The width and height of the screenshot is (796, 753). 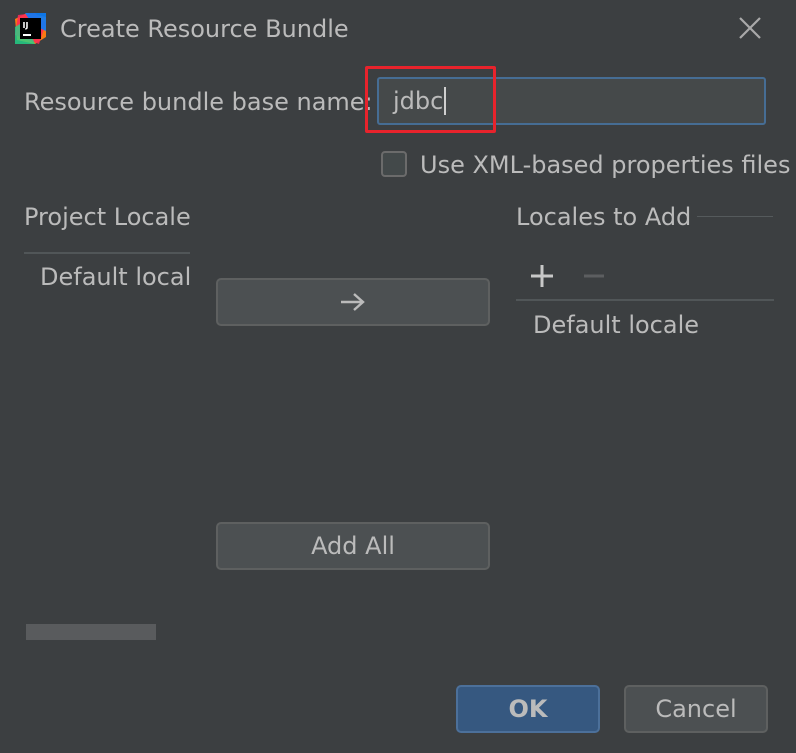 I want to click on cancel-button: Cancel, so click(x=696, y=709).